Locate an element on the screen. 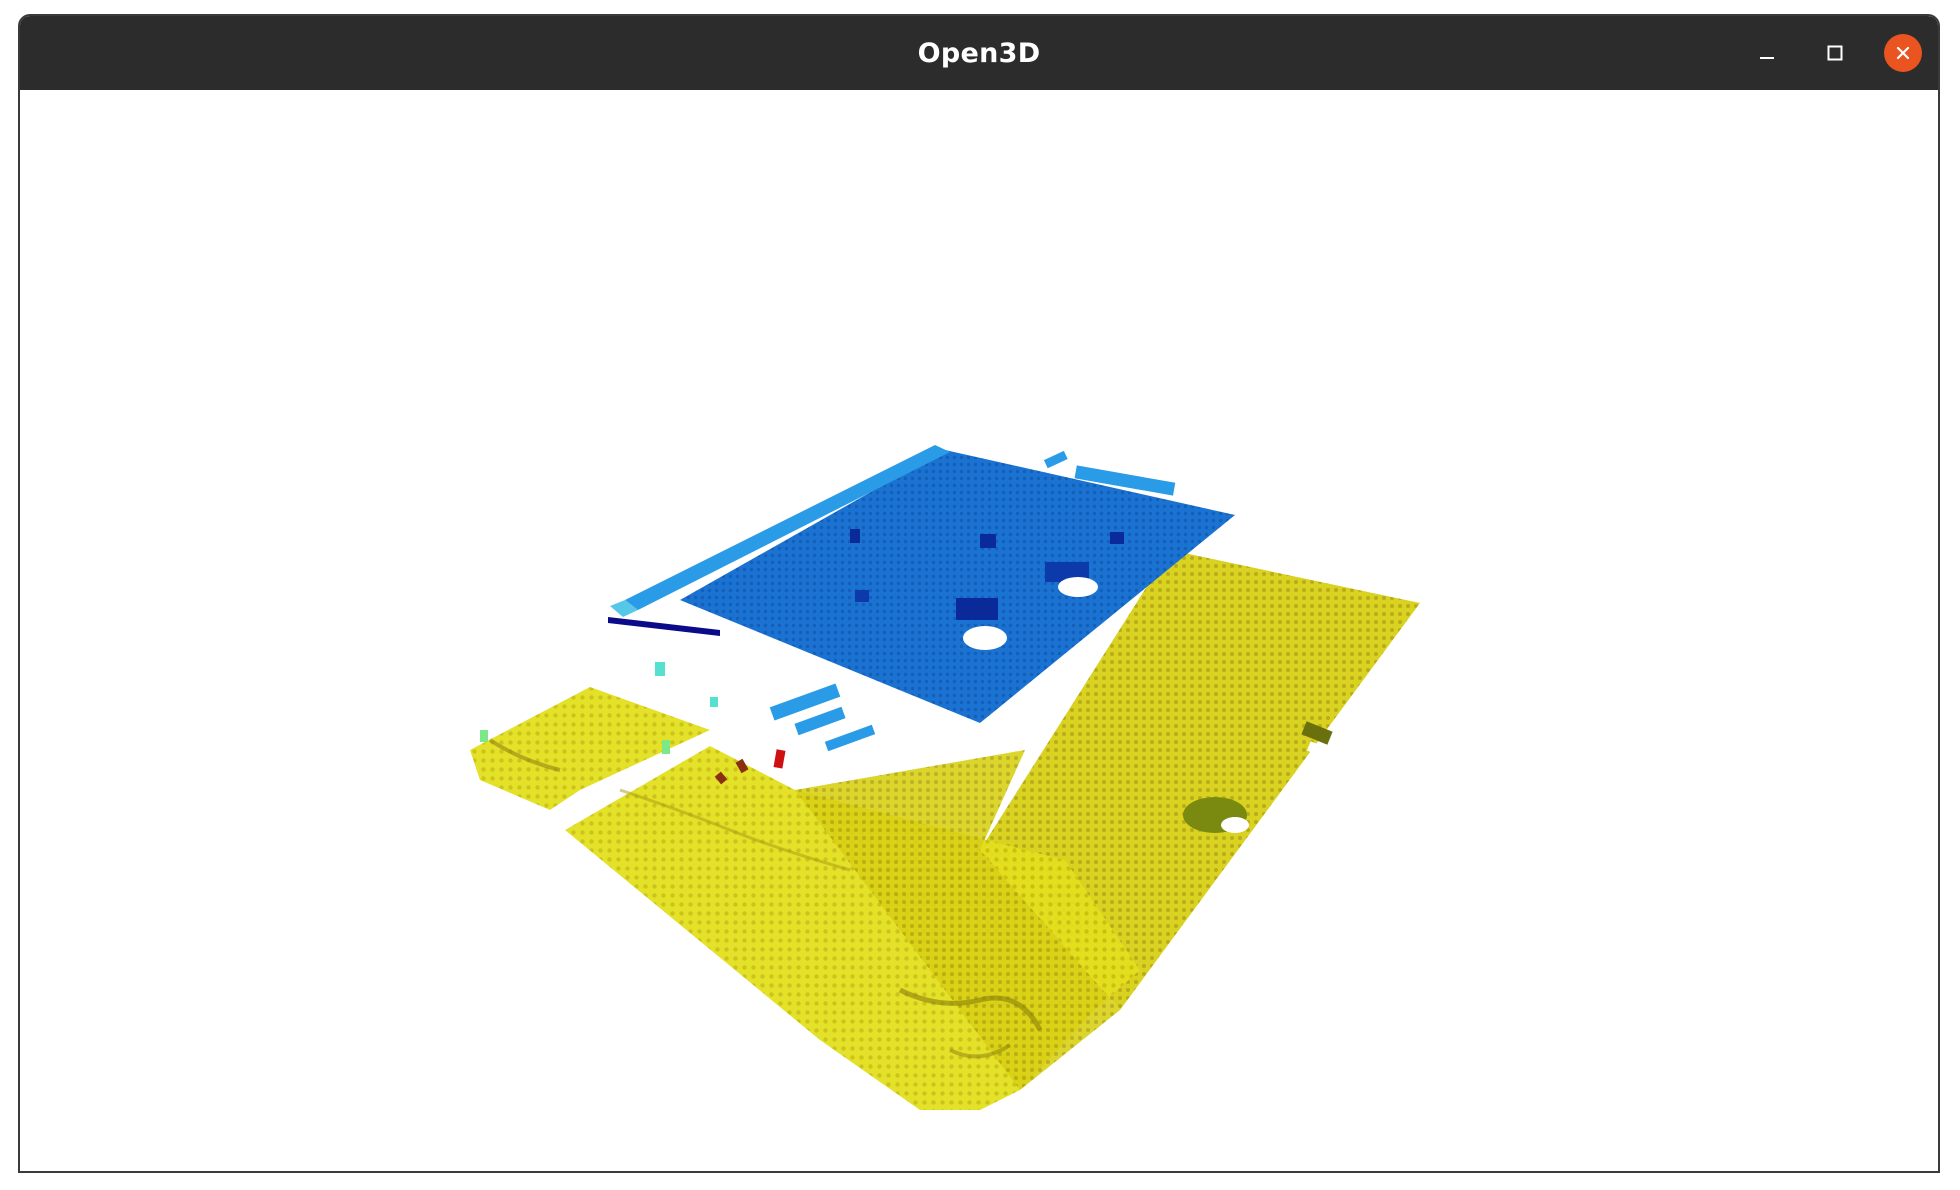 The image size is (1960, 1190). minimize-icon is located at coordinates (1767, 58).